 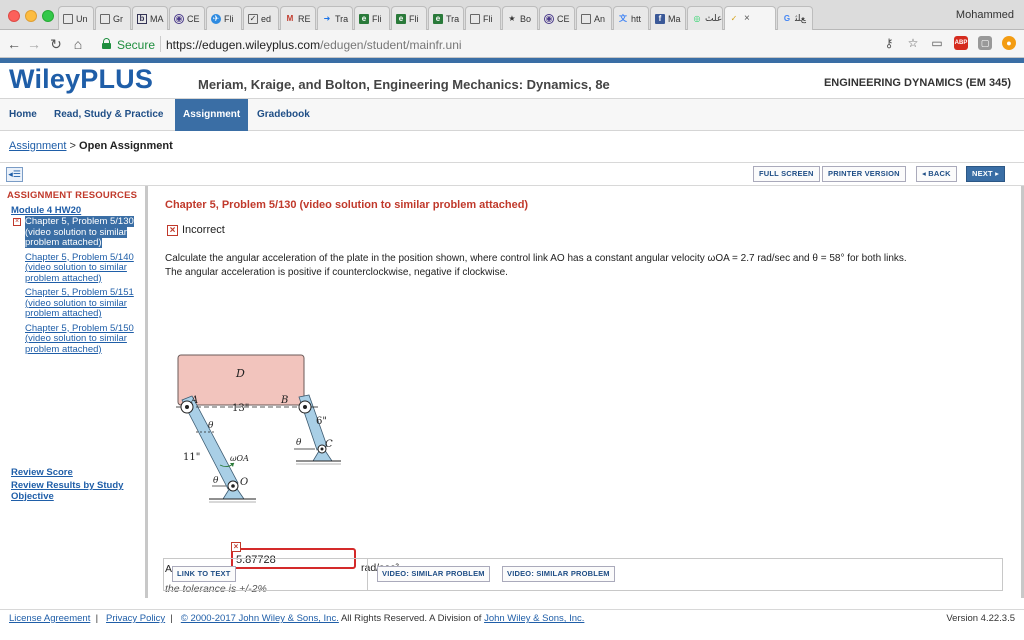 I want to click on key-icon: ⚷, so click(x=889, y=43).